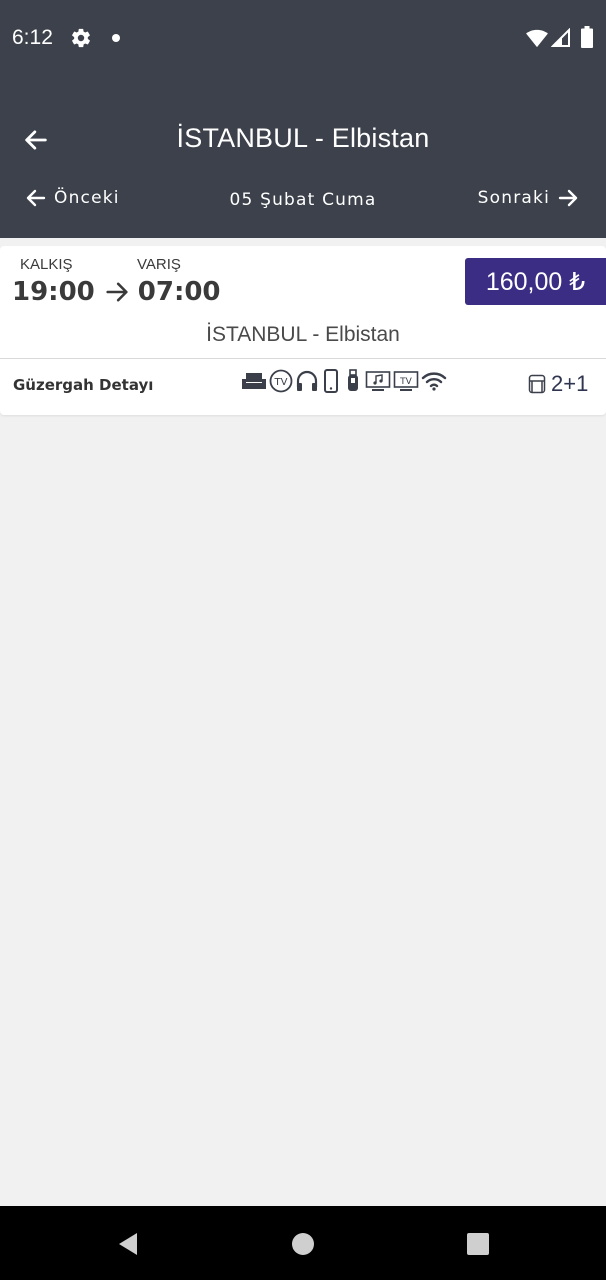 The image size is (606, 1280). What do you see at coordinates (537, 384) in the screenshot?
I see `seat-layout-icon` at bounding box center [537, 384].